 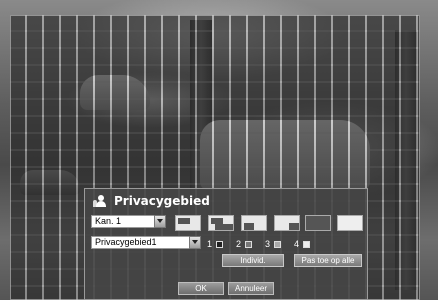 What do you see at coordinates (100, 201) in the screenshot?
I see `privacy-person-icon` at bounding box center [100, 201].